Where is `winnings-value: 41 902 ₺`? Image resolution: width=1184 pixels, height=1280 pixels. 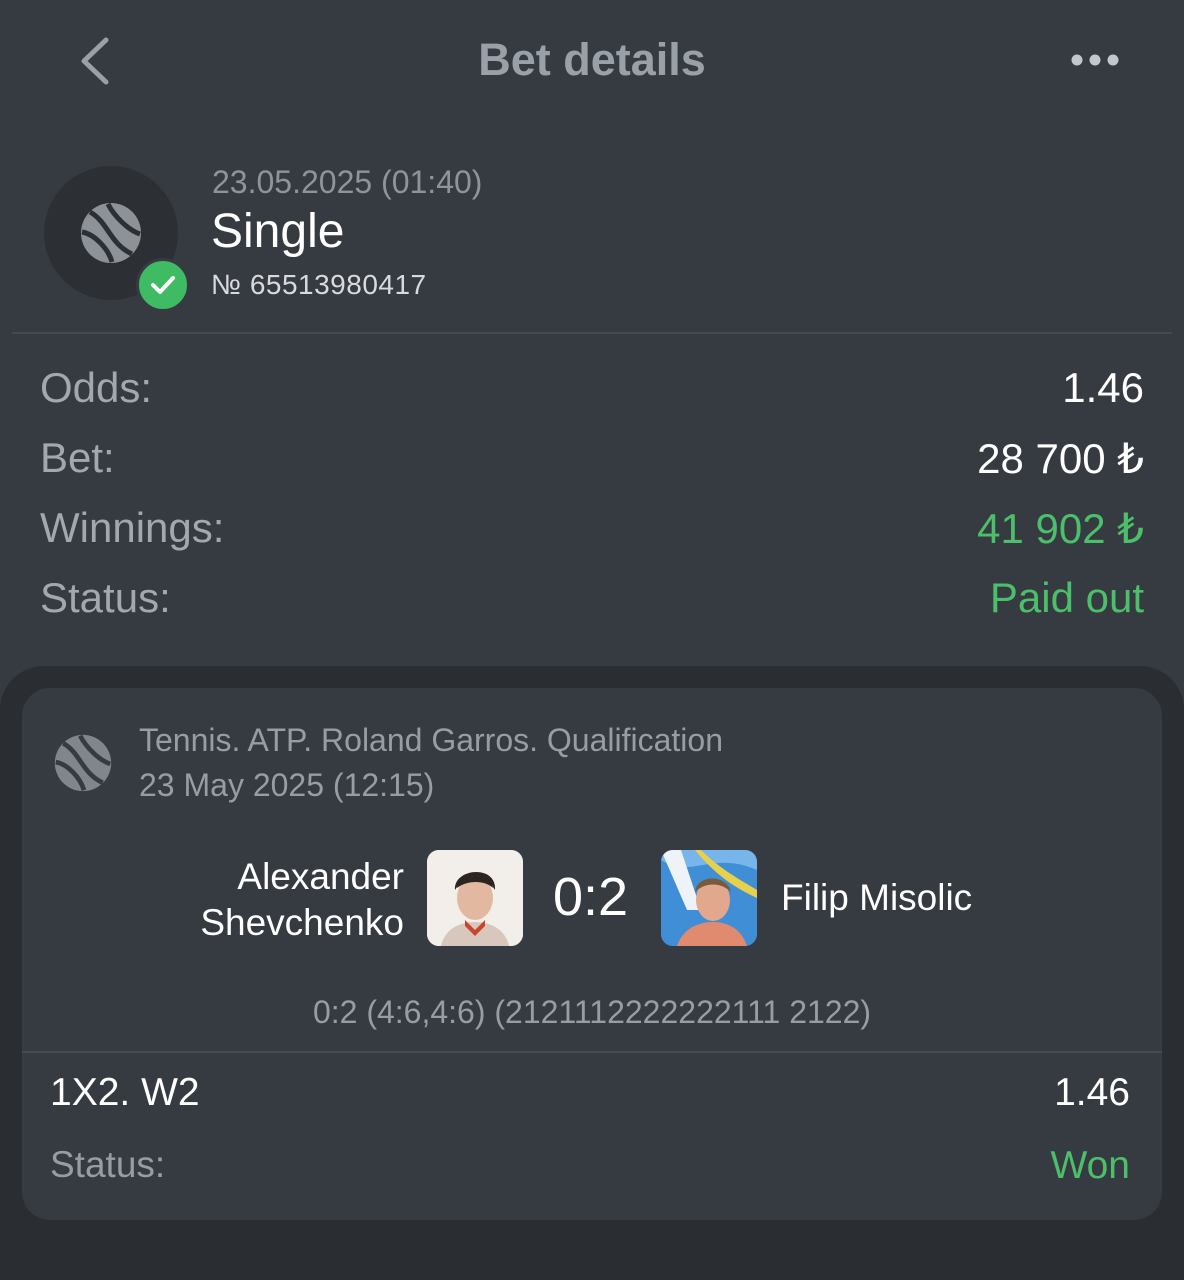
winnings-value: 41 902 ₺ is located at coordinates (1060, 528).